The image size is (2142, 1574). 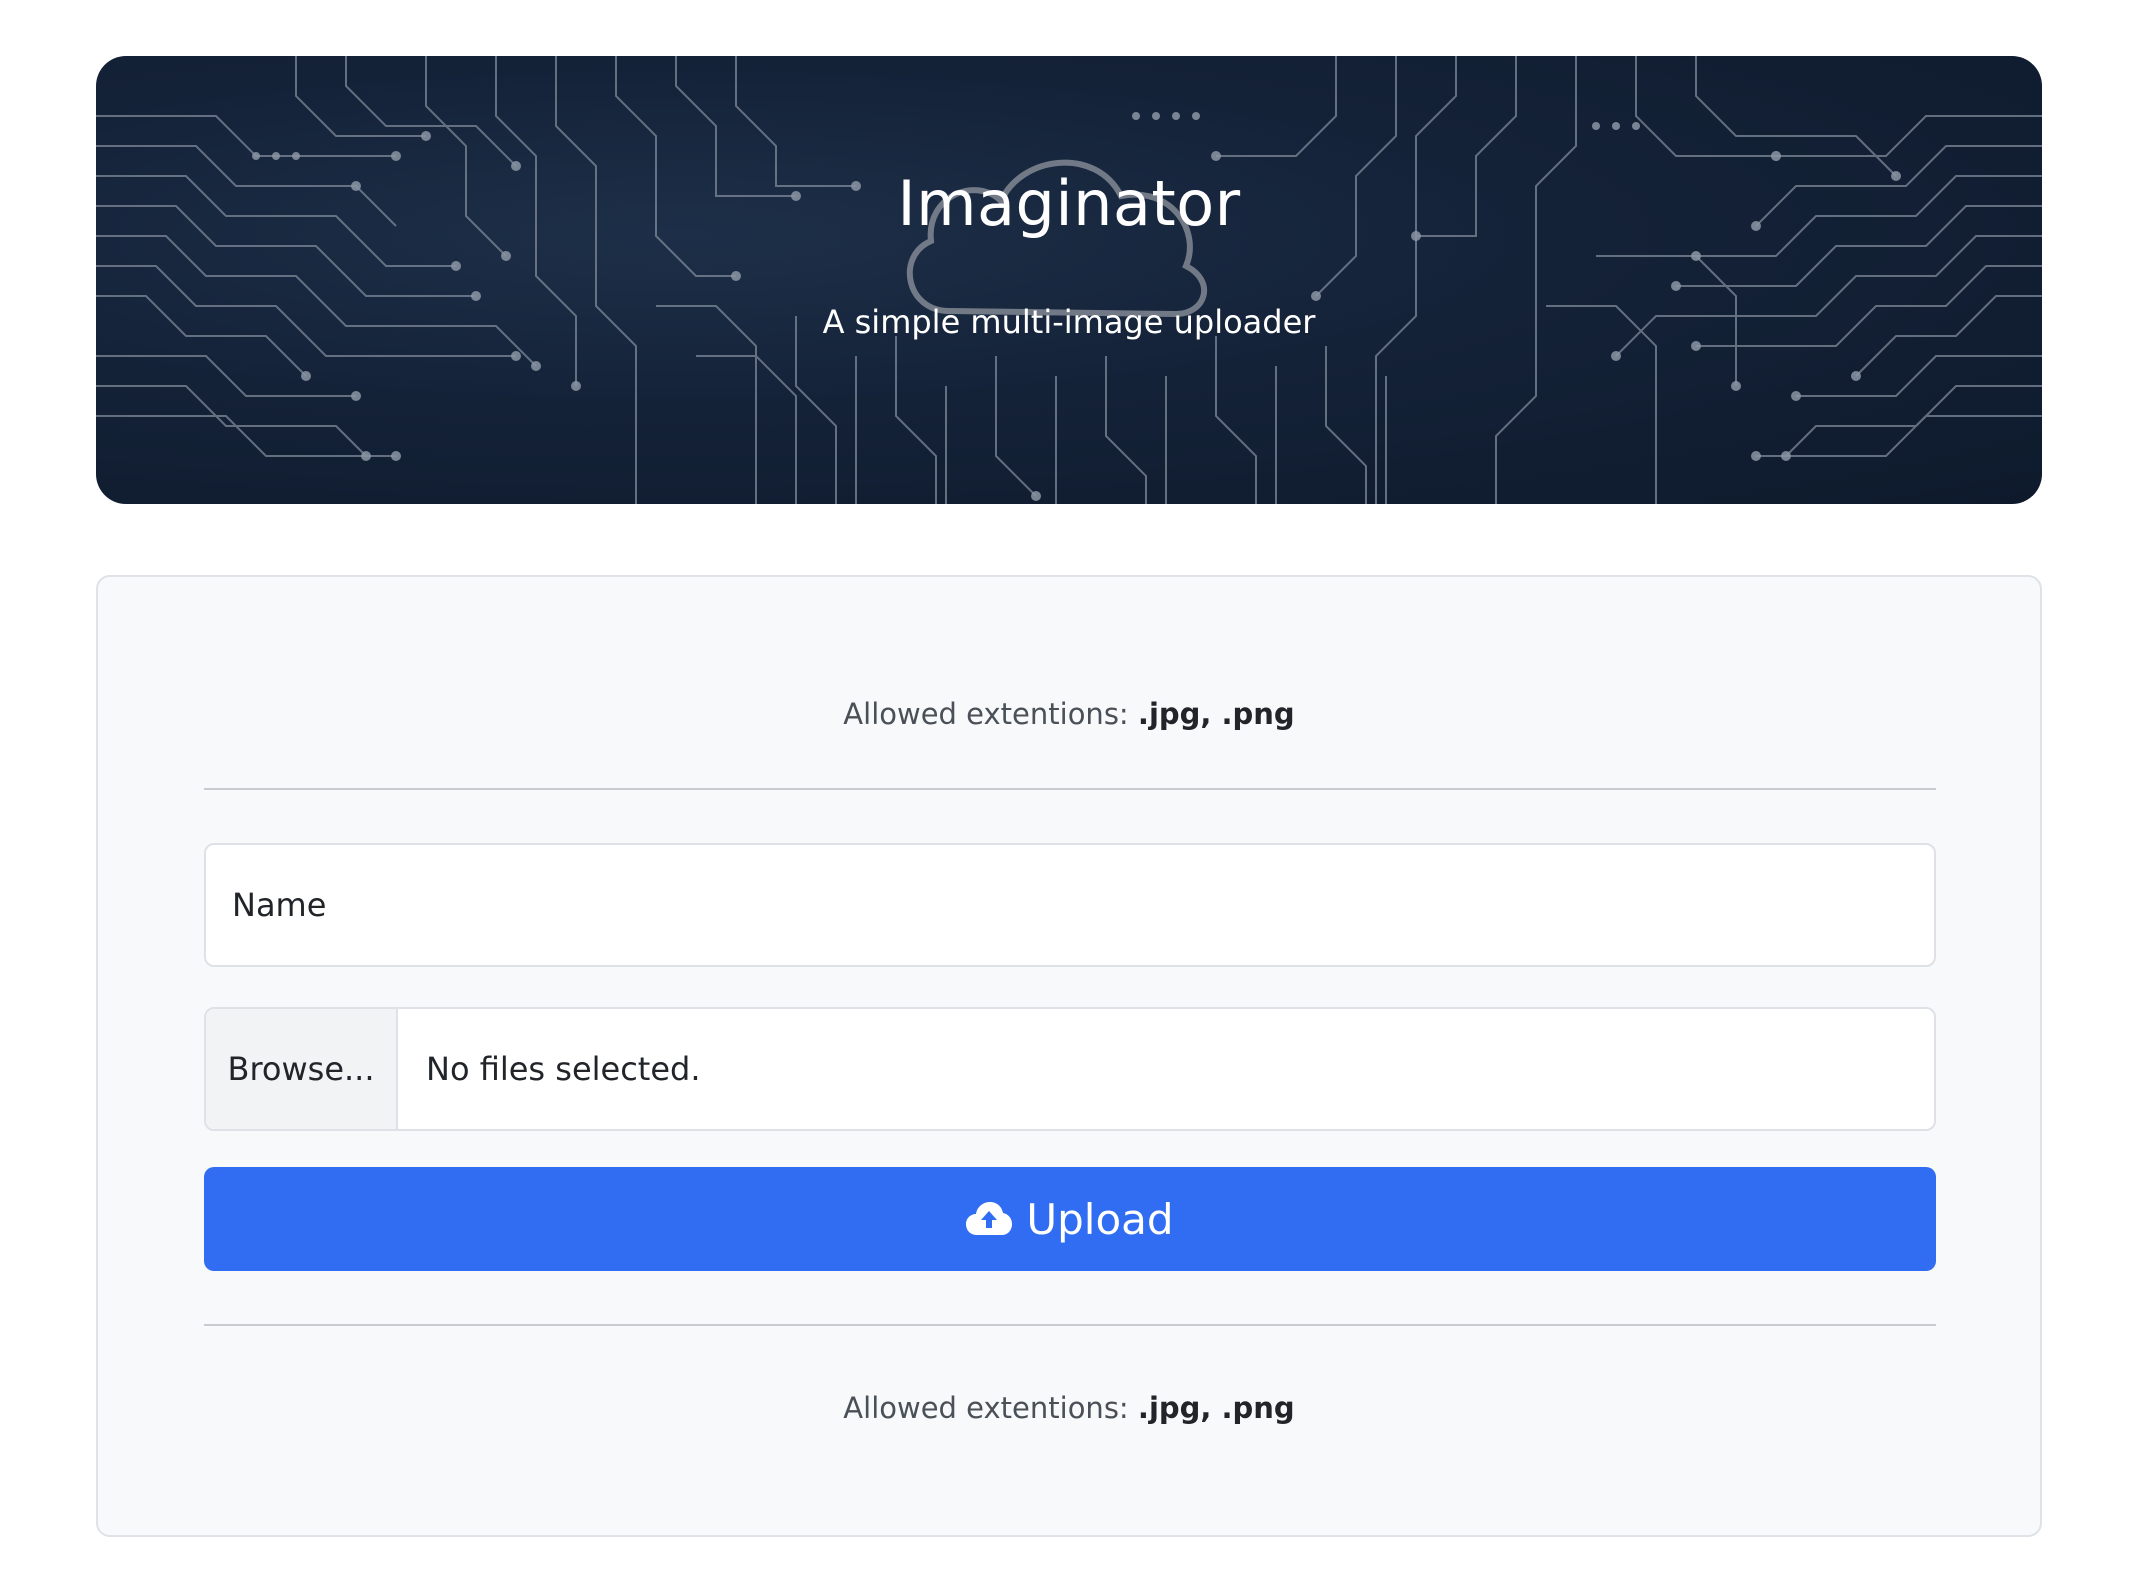 What do you see at coordinates (989, 1218) in the screenshot?
I see `cloud-upload-icon` at bounding box center [989, 1218].